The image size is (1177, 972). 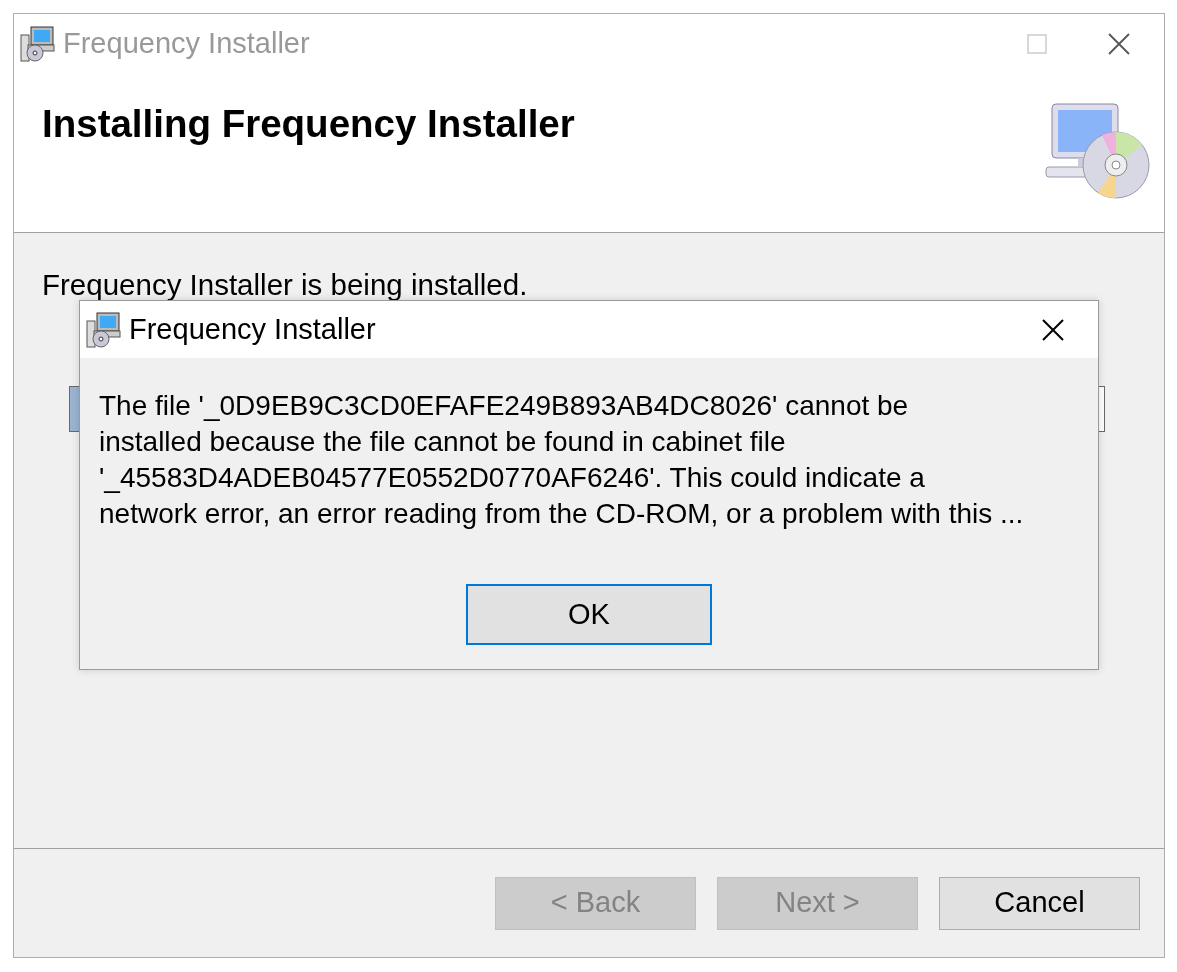 I want to click on status-message: Frequency Installer is being installed., so click(x=285, y=285).